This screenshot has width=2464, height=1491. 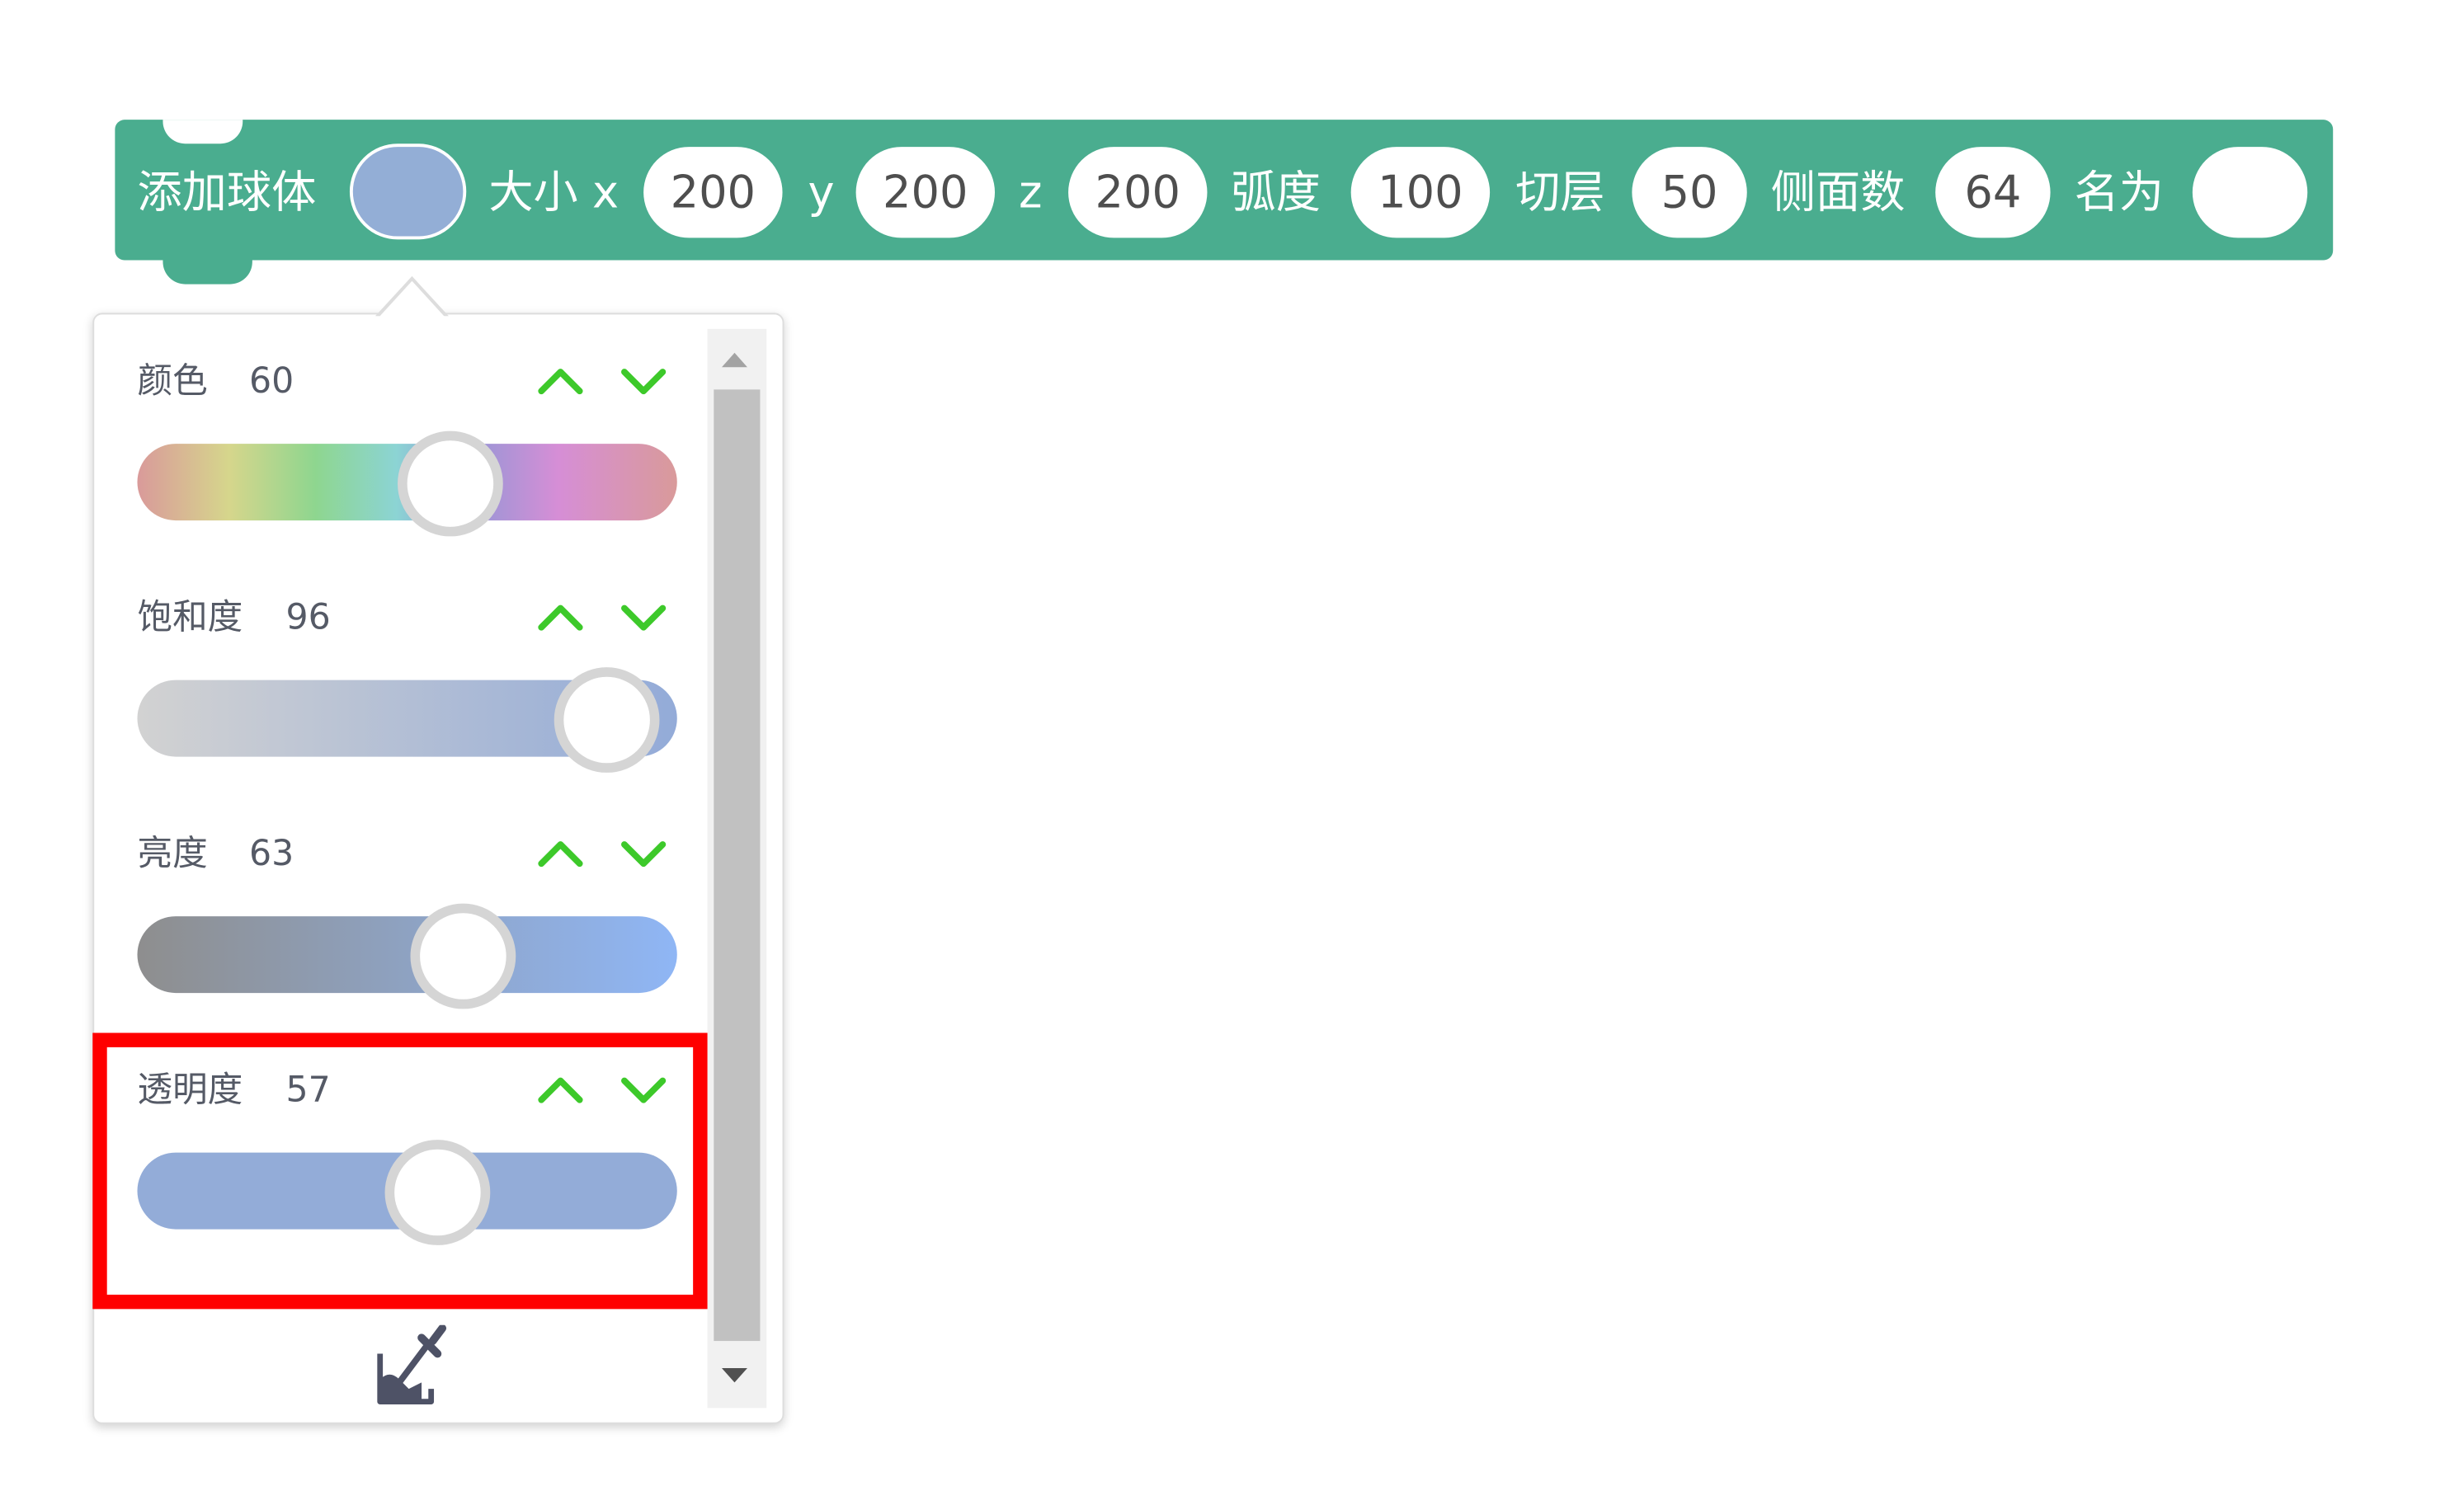 I want to click on transparency-slider-handle, so click(x=437, y=1192).